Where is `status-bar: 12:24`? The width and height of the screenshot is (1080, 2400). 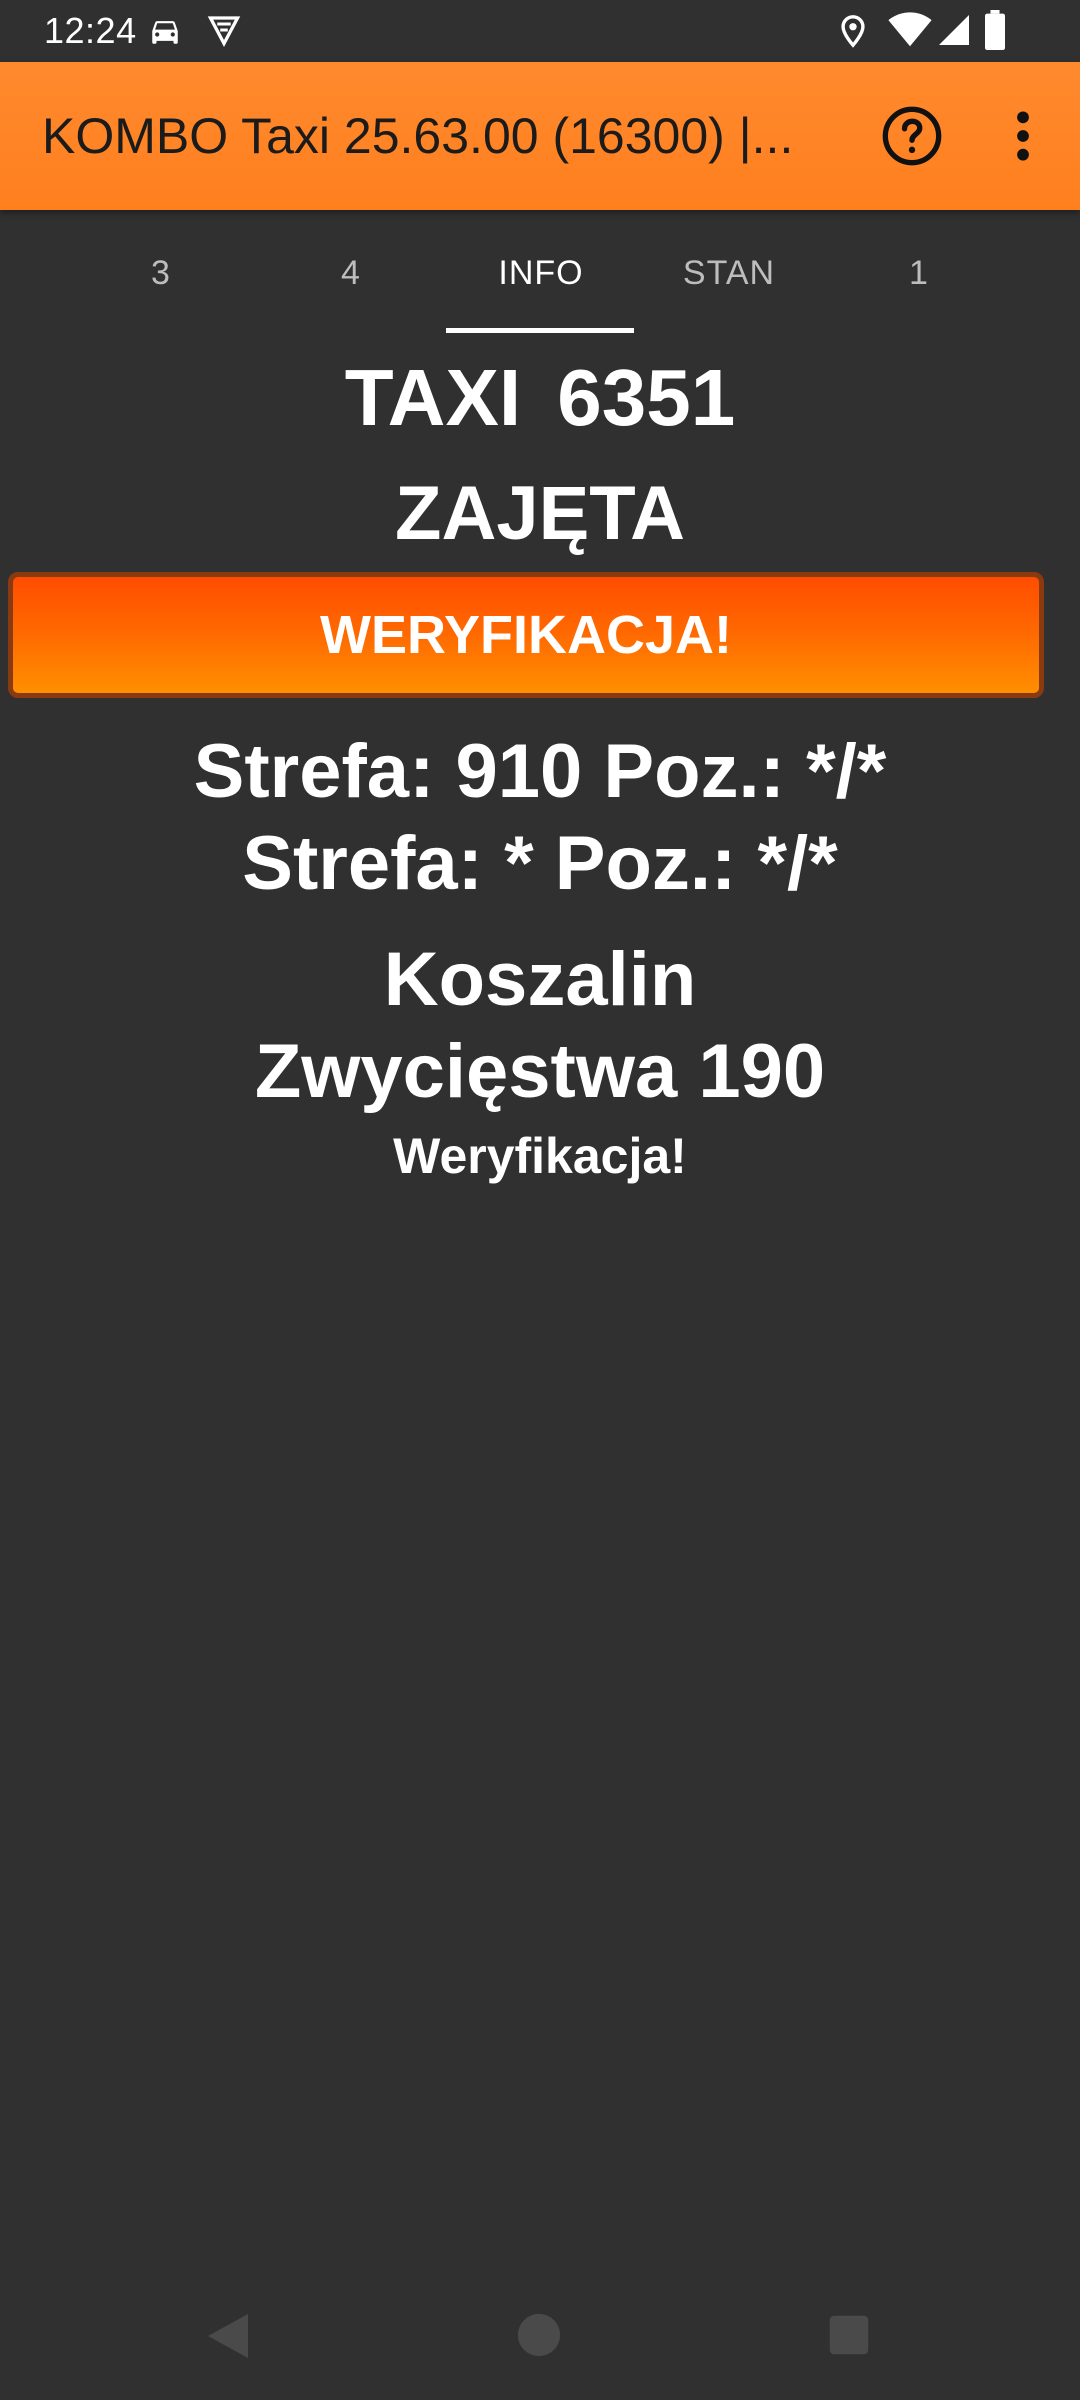 status-bar: 12:24 is located at coordinates (540, 31).